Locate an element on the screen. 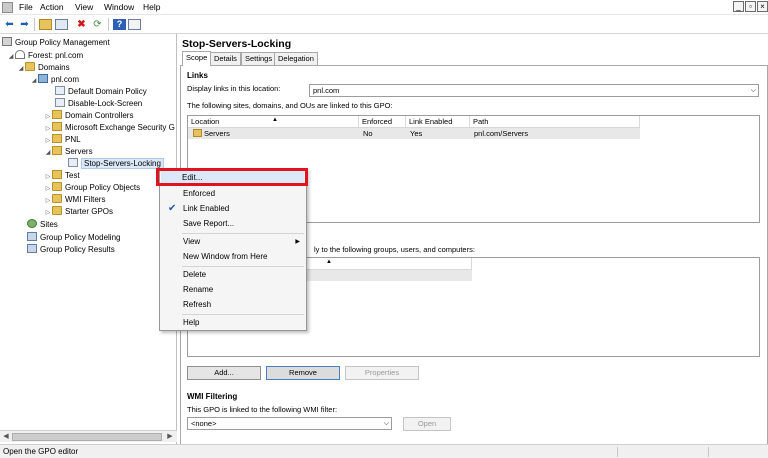 The image size is (768, 458). up-folder-icon is located at coordinates (45, 24).